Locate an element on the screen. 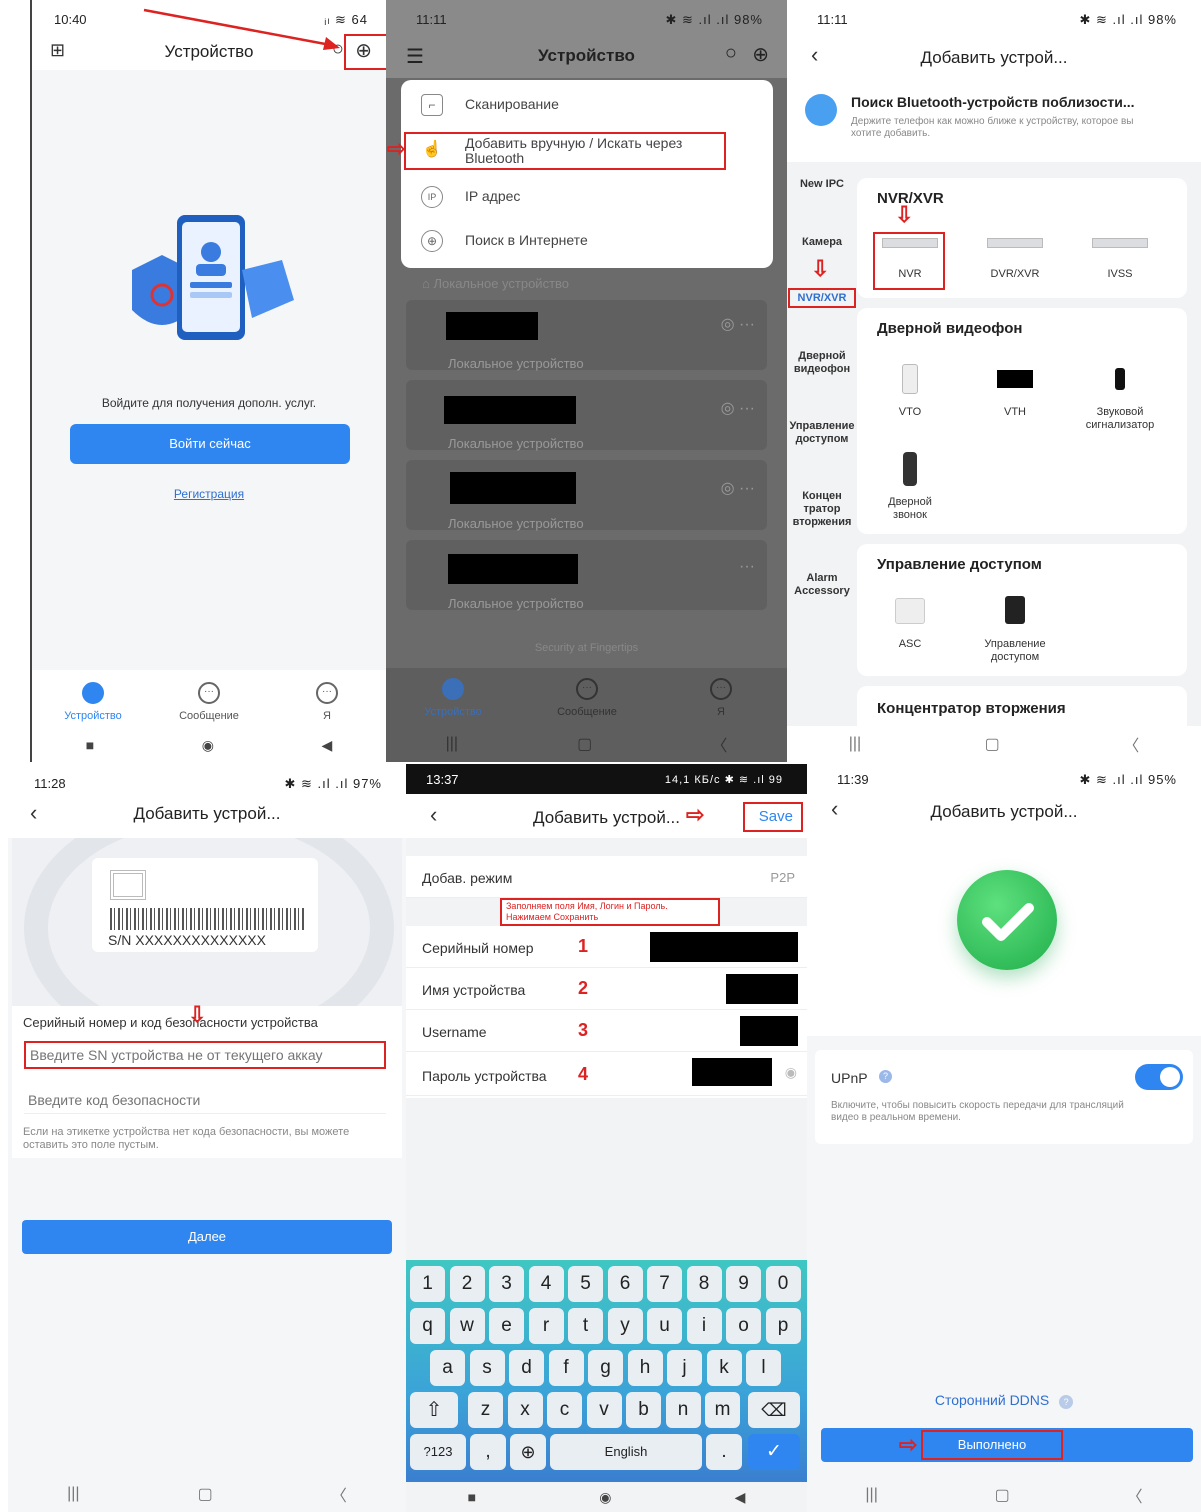 The image size is (1201, 1512). category-camera: Камера is located at coordinates (822, 242).